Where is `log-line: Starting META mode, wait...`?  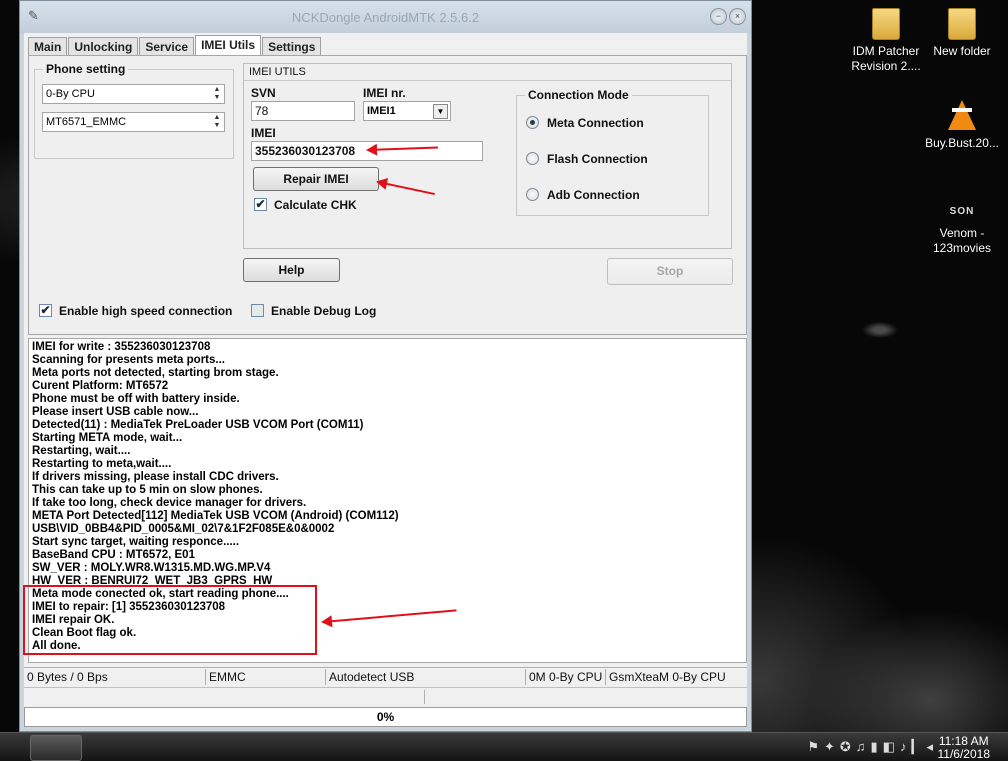
log-line: Starting META mode, wait... is located at coordinates (107, 438).